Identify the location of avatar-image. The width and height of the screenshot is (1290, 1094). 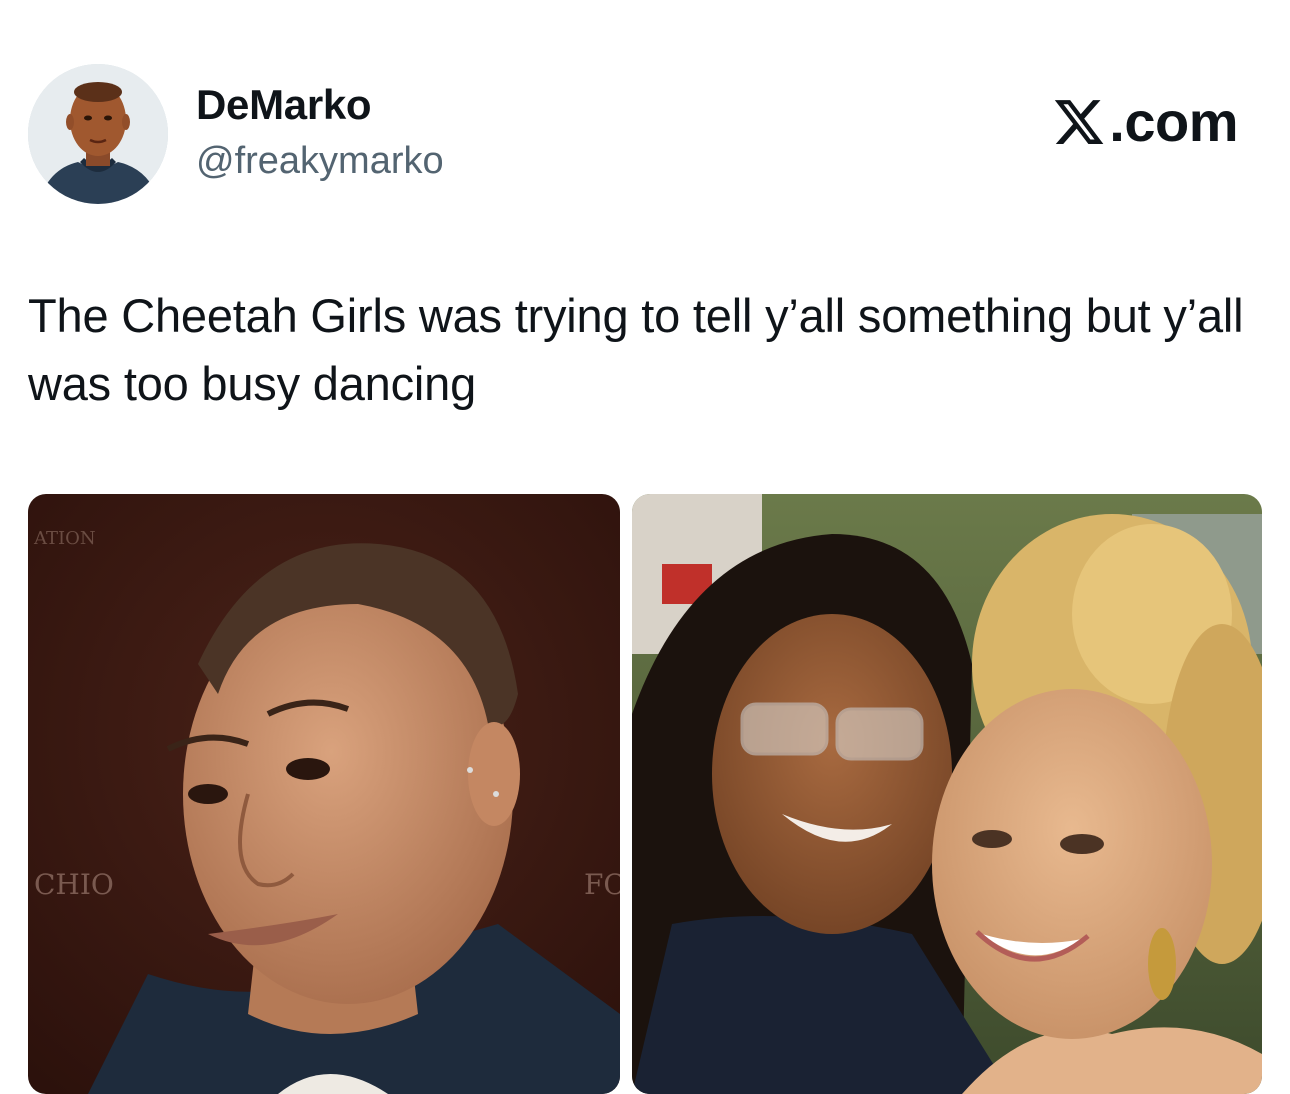
(98, 134).